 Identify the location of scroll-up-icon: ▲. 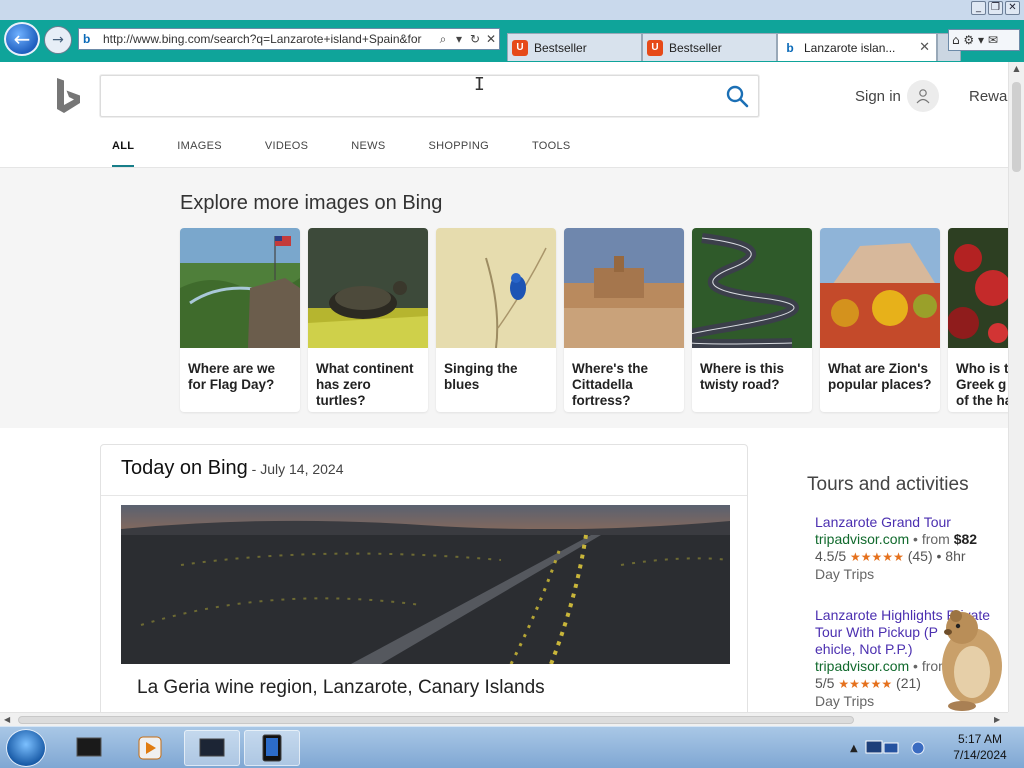
(1016, 69).